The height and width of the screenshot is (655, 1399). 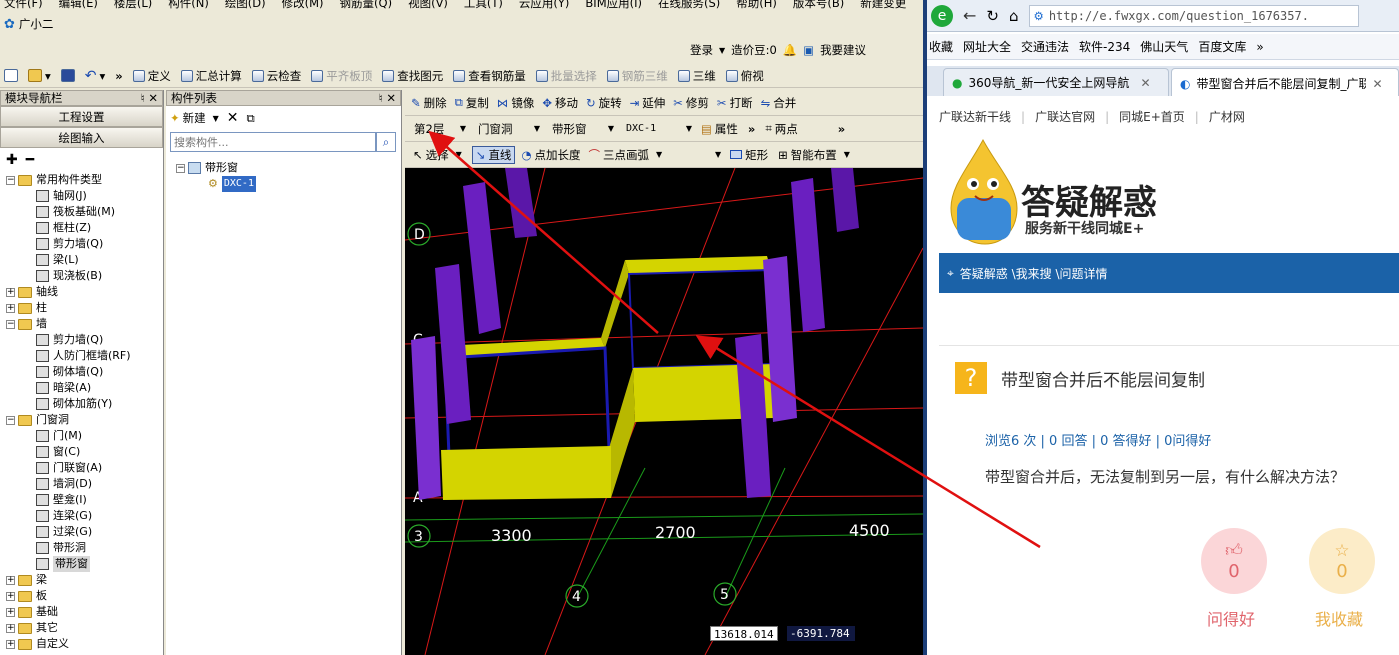 I want to click on toolbar-button: 批量选择, so click(x=566, y=76).